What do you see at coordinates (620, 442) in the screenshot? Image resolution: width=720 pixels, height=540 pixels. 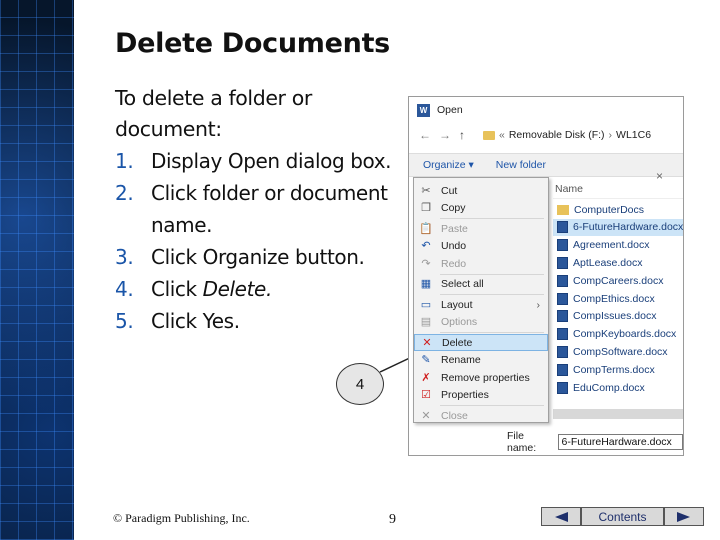 I see `file-name-input: 6-FutureHardware.docx` at bounding box center [620, 442].